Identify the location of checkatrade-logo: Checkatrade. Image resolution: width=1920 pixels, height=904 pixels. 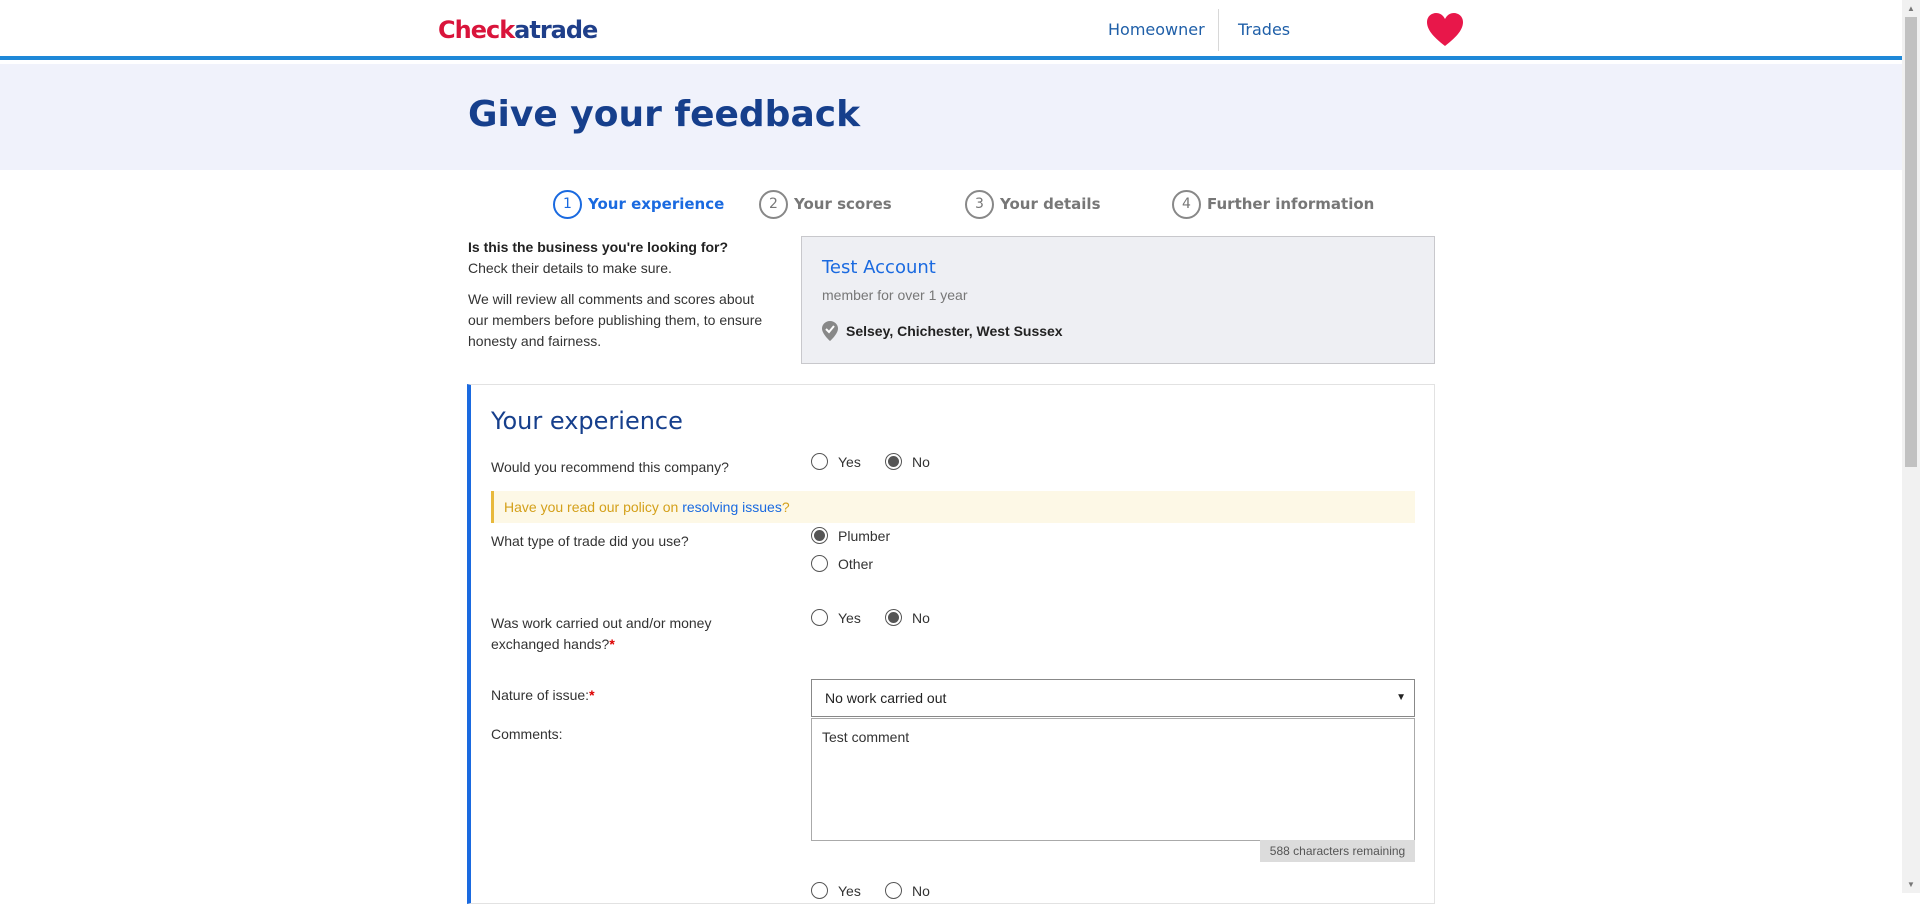
(518, 30).